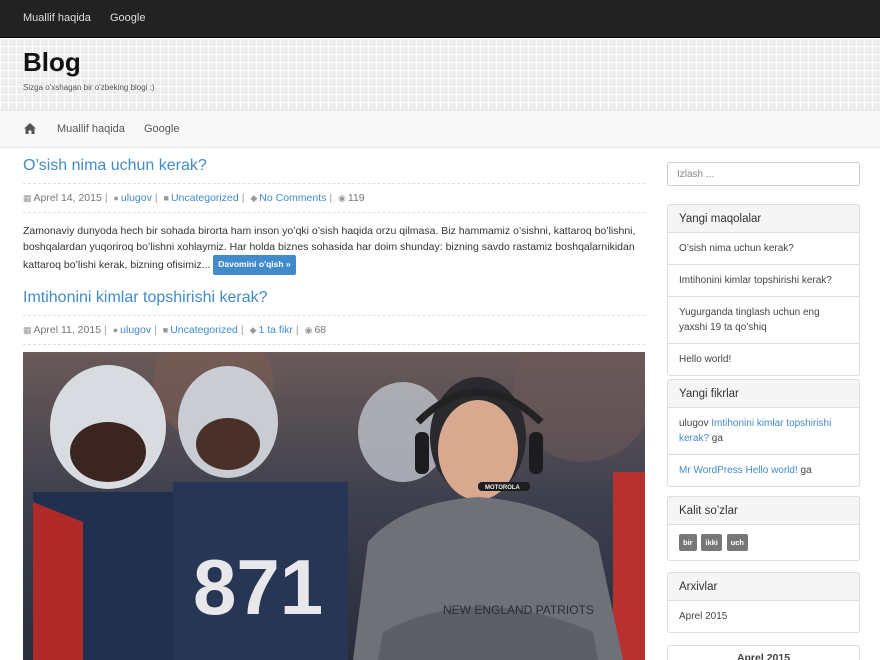  What do you see at coordinates (356, 198) in the screenshot?
I see `post-views: 119` at bounding box center [356, 198].